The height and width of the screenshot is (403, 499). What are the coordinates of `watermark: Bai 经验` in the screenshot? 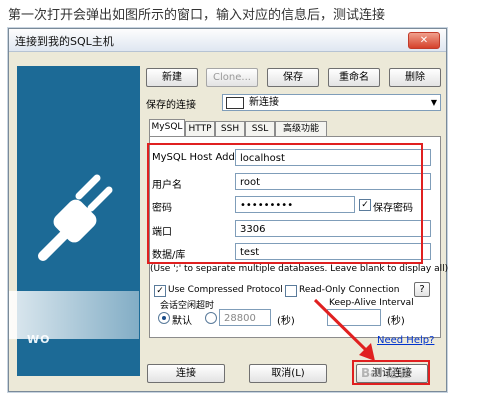 It's located at (386, 373).